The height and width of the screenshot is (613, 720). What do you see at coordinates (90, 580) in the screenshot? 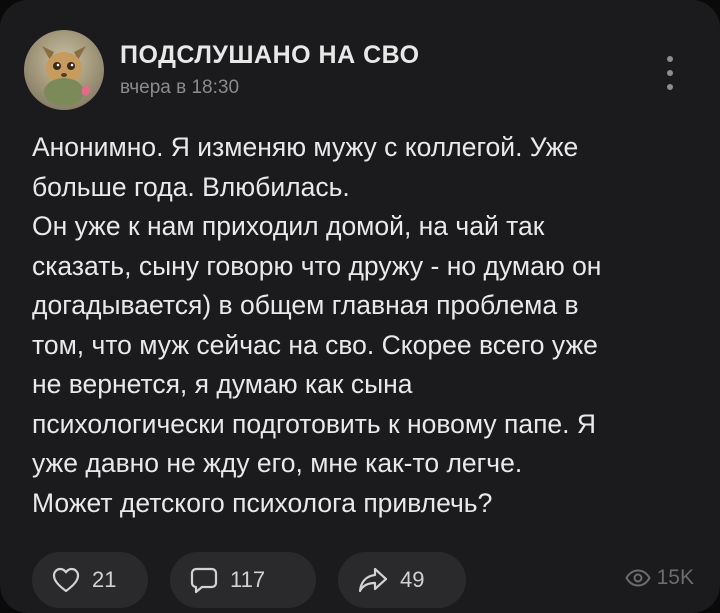
I see `like-button: 21` at bounding box center [90, 580].